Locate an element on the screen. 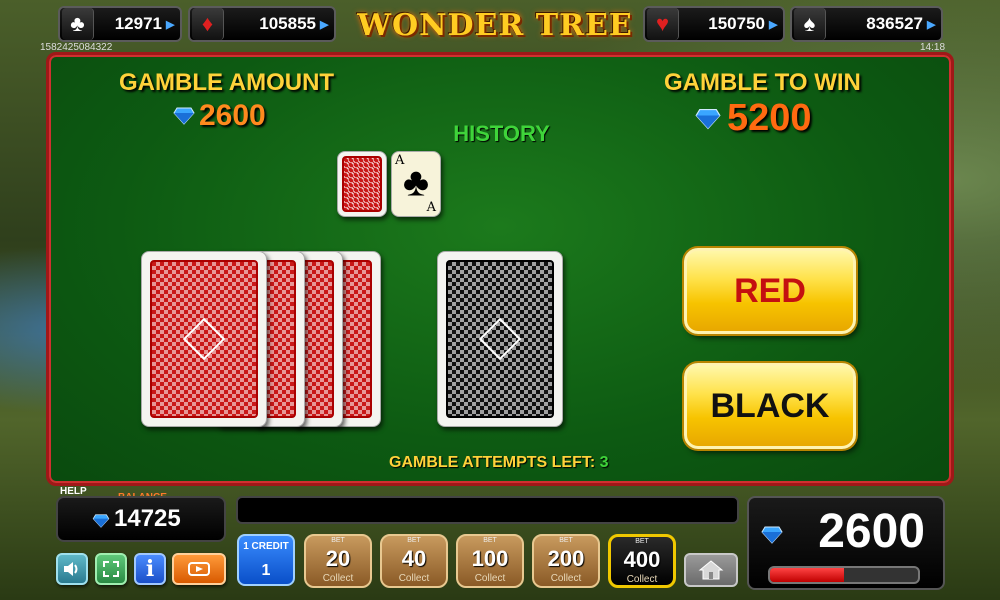 The image size is (1000, 600). bet-button-400: BET 400 Collect is located at coordinates (642, 561).